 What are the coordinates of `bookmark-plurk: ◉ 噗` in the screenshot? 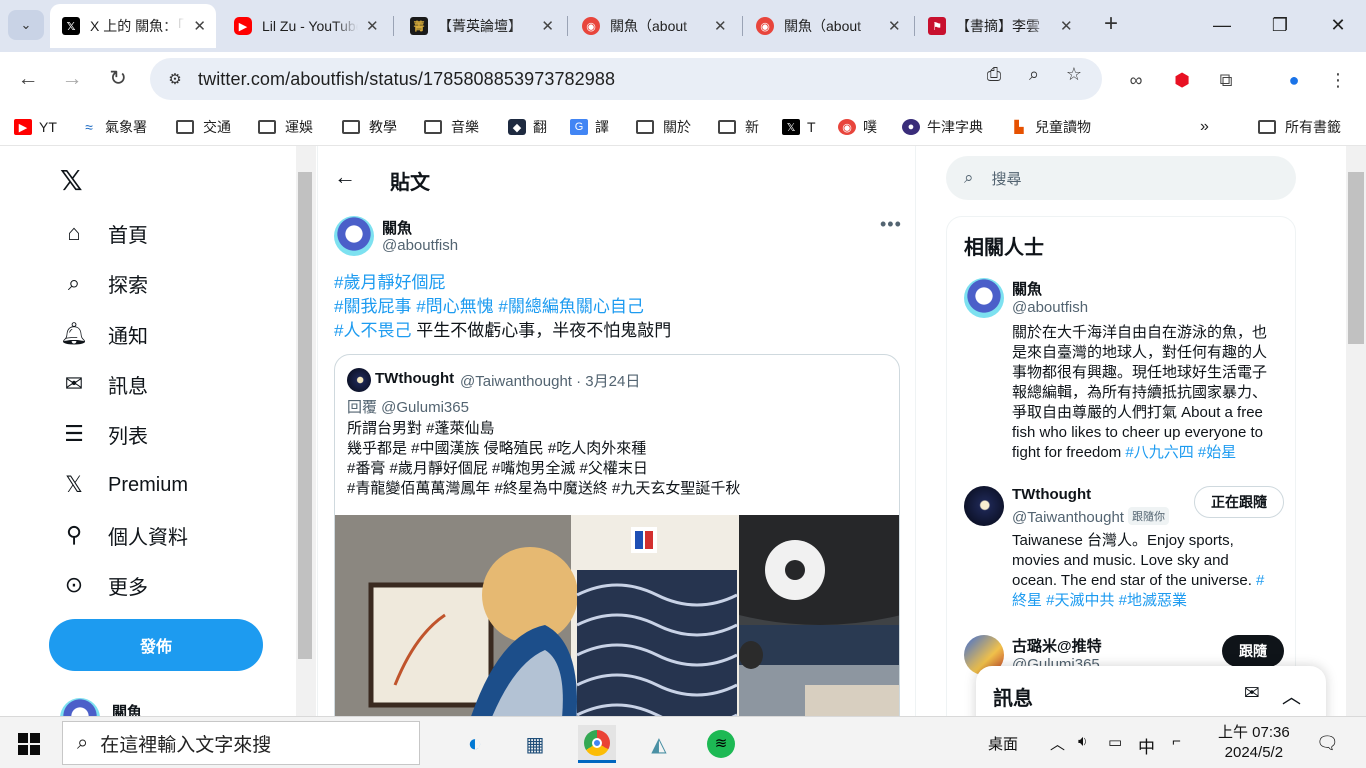 It's located at (857, 127).